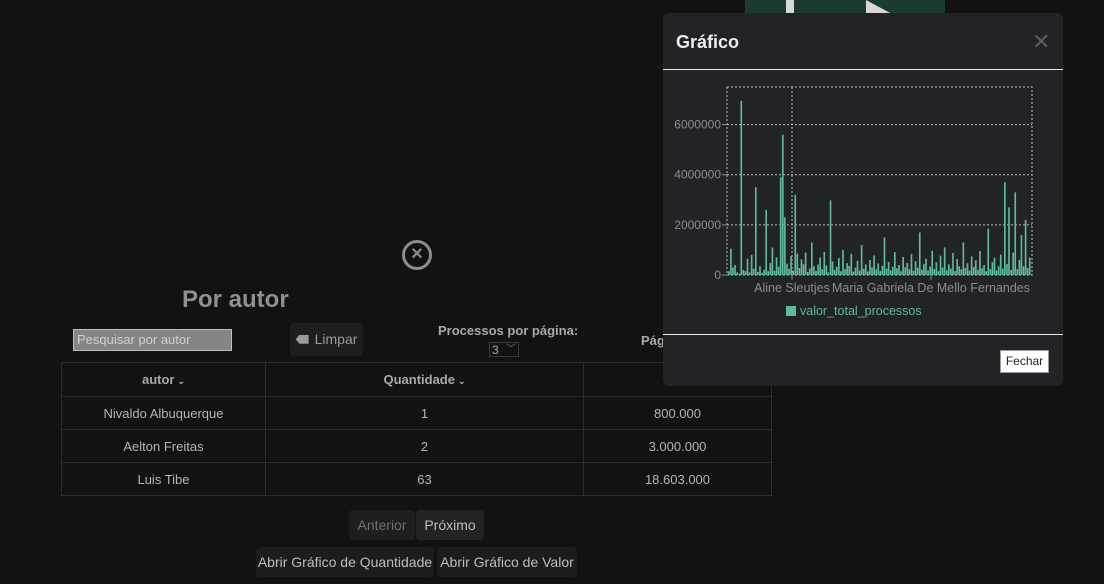  Describe the element at coordinates (507, 562) in the screenshot. I see `open-value-chart-button: Abrir Gráfico de Valor` at that location.